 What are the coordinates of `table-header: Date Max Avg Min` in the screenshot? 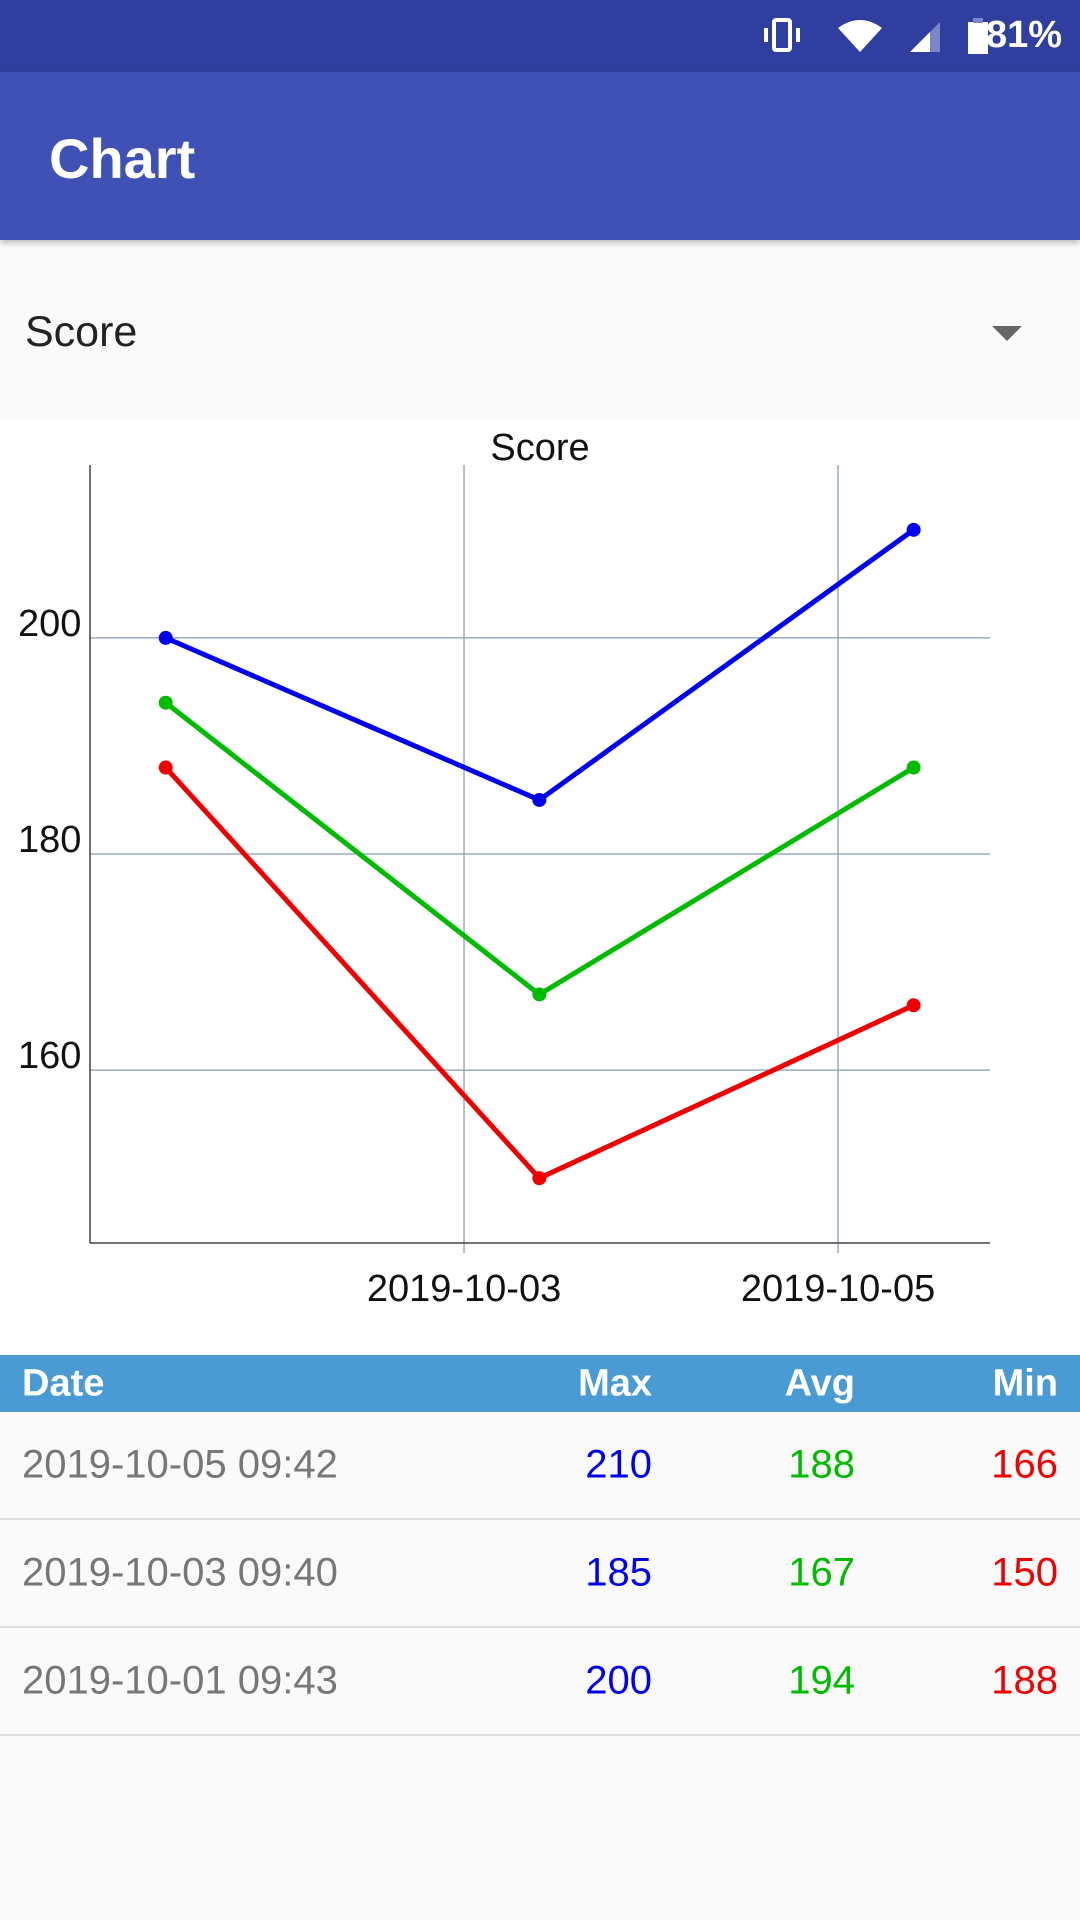 It's located at (540, 1383).